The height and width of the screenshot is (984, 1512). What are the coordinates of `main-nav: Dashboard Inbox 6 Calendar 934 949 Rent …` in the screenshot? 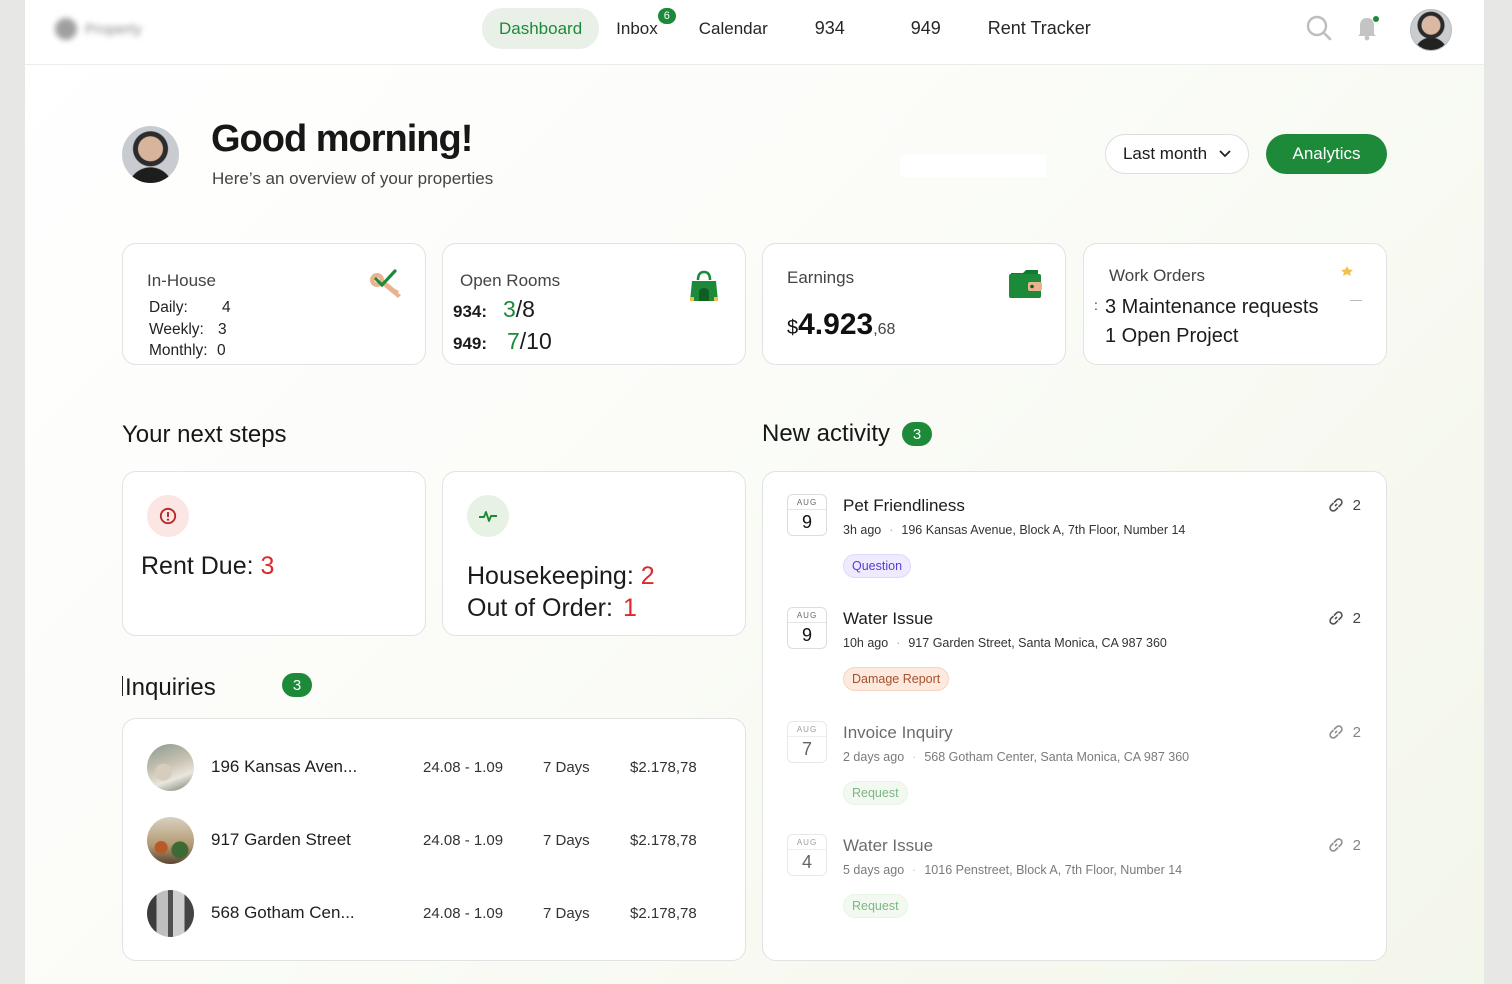 It's located at (794, 28).